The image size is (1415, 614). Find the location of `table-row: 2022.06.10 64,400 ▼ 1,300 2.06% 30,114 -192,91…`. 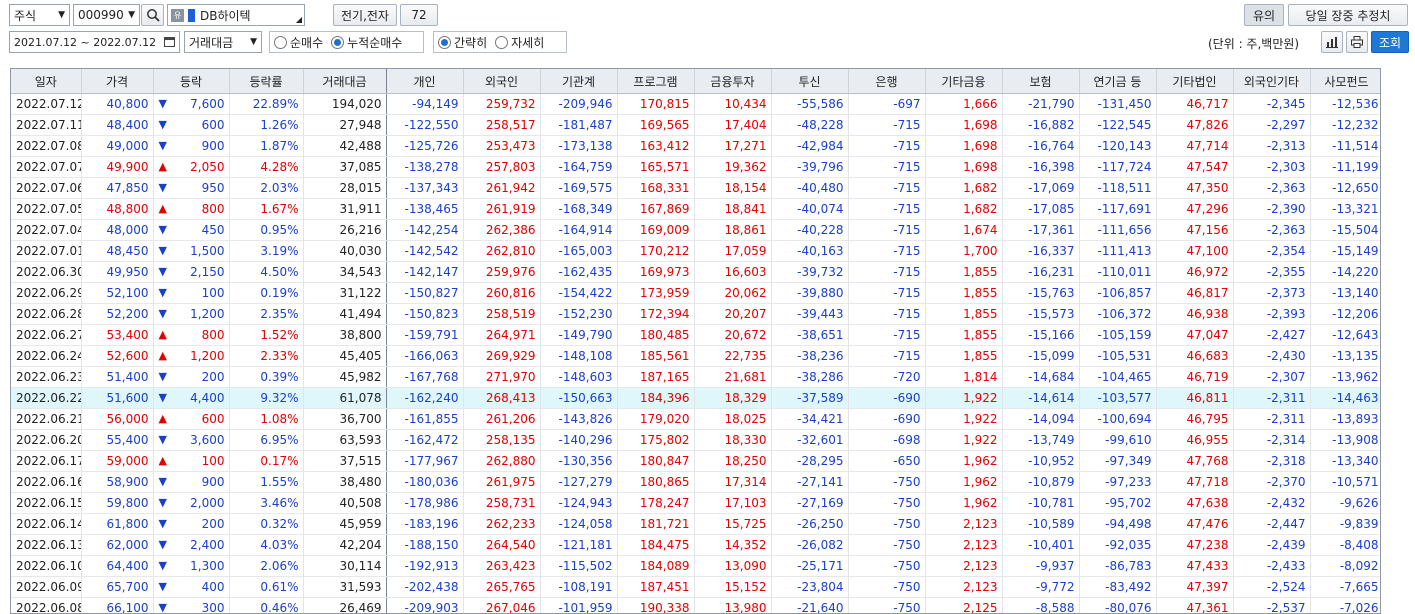

table-row: 2022.06.10 64,400 ▼ 1,300 2.06% 30,114 -192,91… is located at coordinates (695, 566).